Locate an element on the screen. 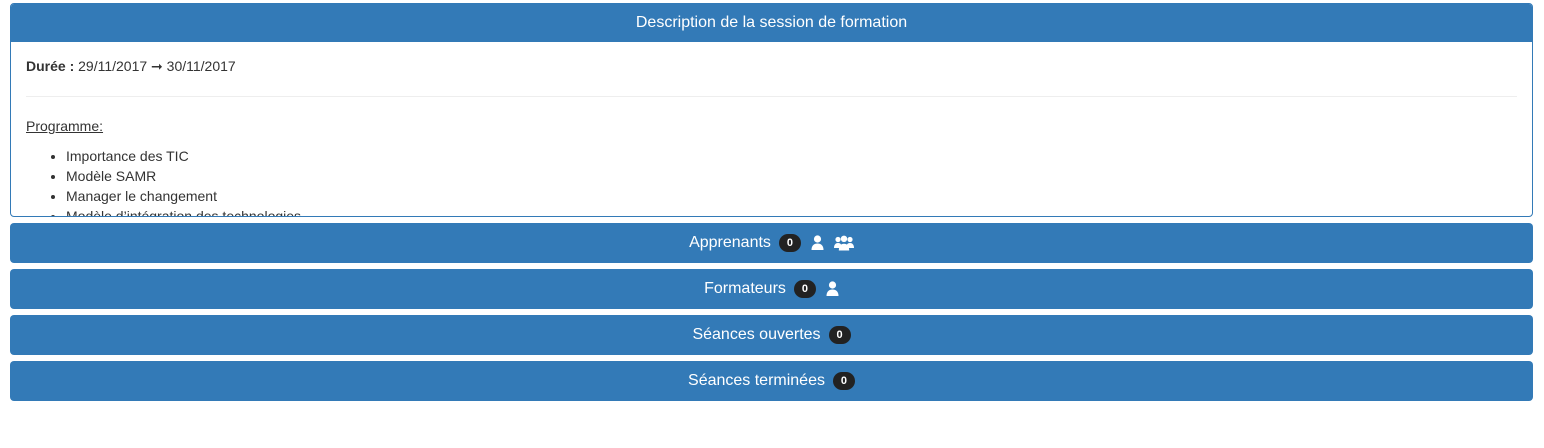 This screenshot has height=448, width=1544. programme-item: Modèle d’intégration des technologies is located at coordinates (791, 211).